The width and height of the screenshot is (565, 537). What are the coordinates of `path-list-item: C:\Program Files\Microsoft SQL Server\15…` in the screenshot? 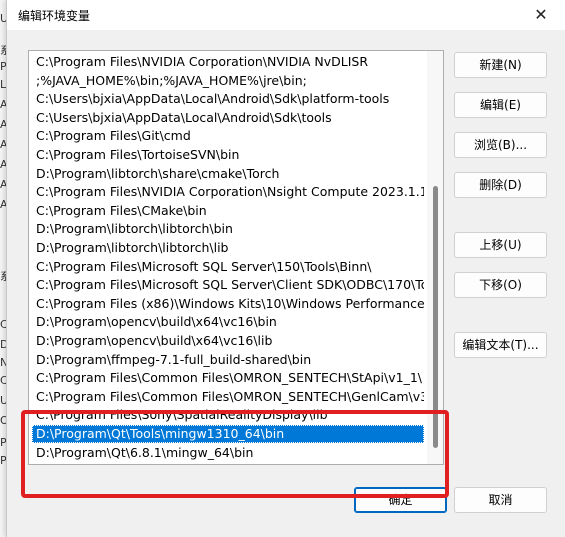 It's located at (228, 267).